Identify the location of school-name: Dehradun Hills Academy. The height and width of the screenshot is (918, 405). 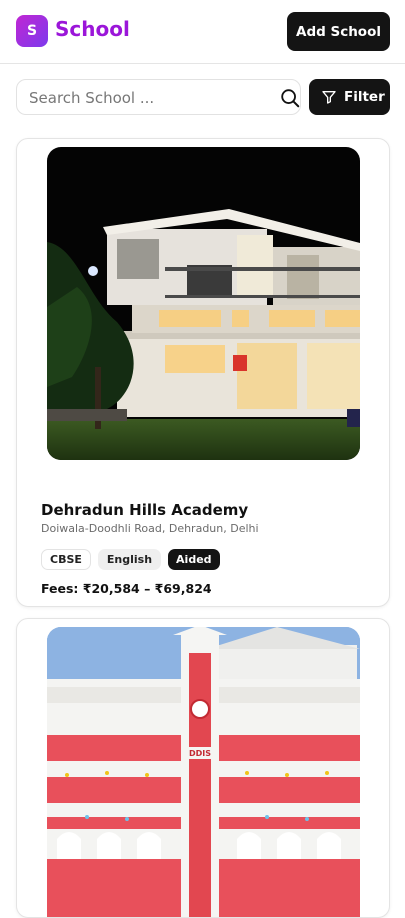
(144, 510).